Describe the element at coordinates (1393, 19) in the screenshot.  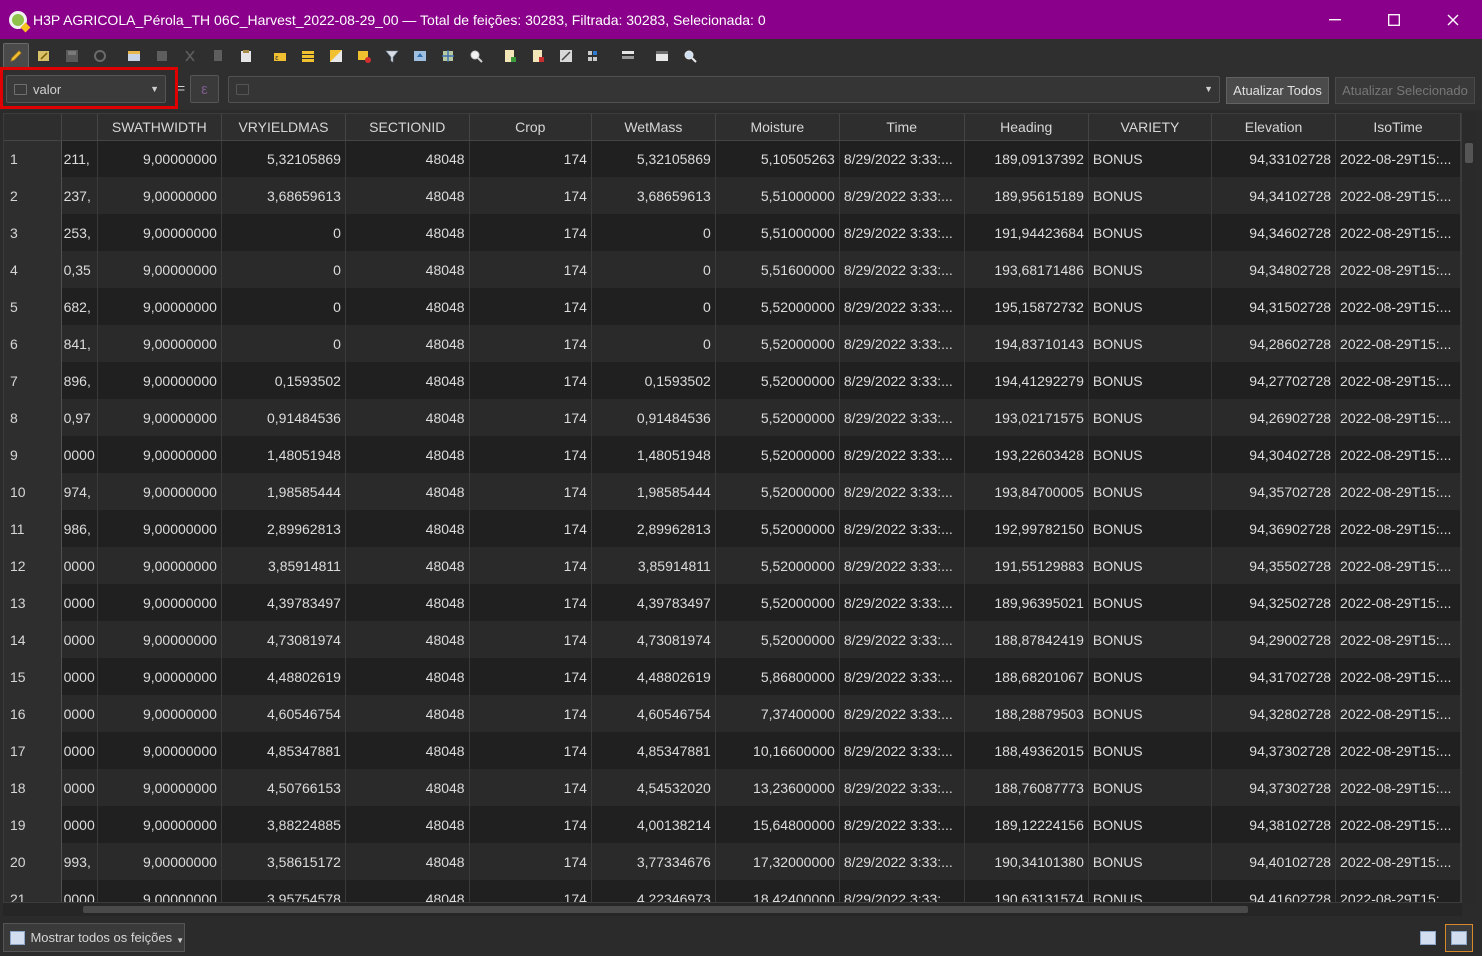
I see `maximize-button` at that location.